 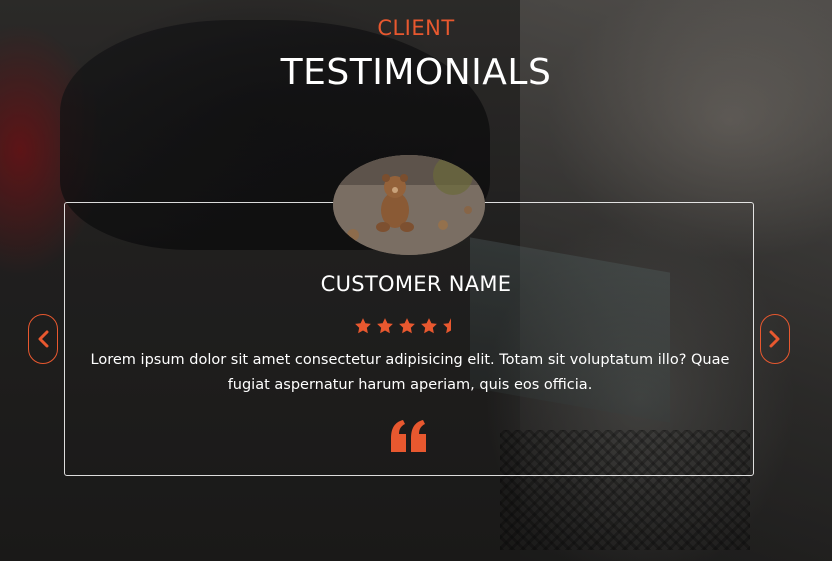 I want to click on quote-left-icon, so click(x=408, y=436).